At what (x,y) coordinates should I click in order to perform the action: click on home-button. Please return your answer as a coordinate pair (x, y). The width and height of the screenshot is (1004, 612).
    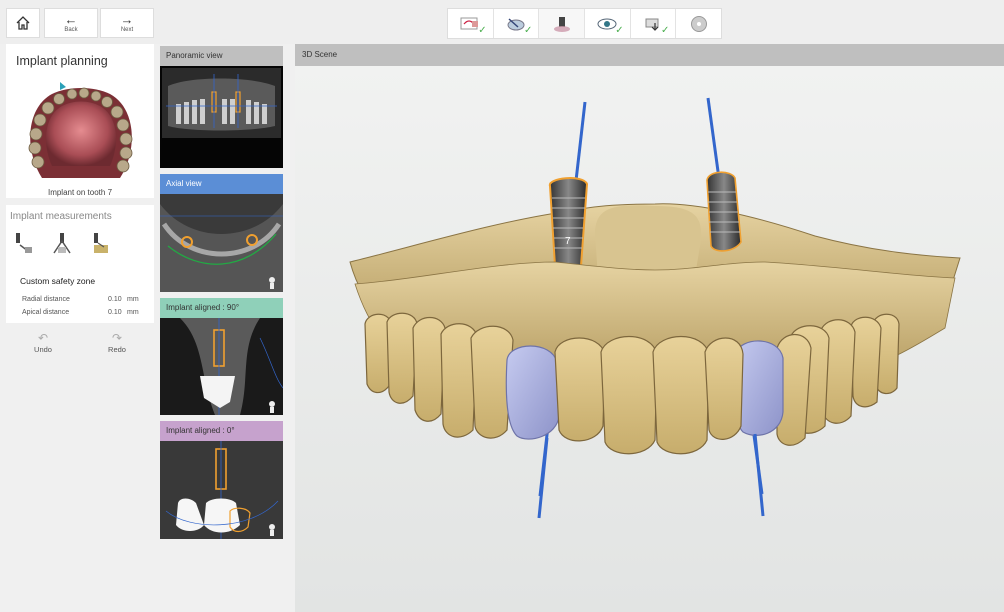
    Looking at the image, I should click on (23, 23).